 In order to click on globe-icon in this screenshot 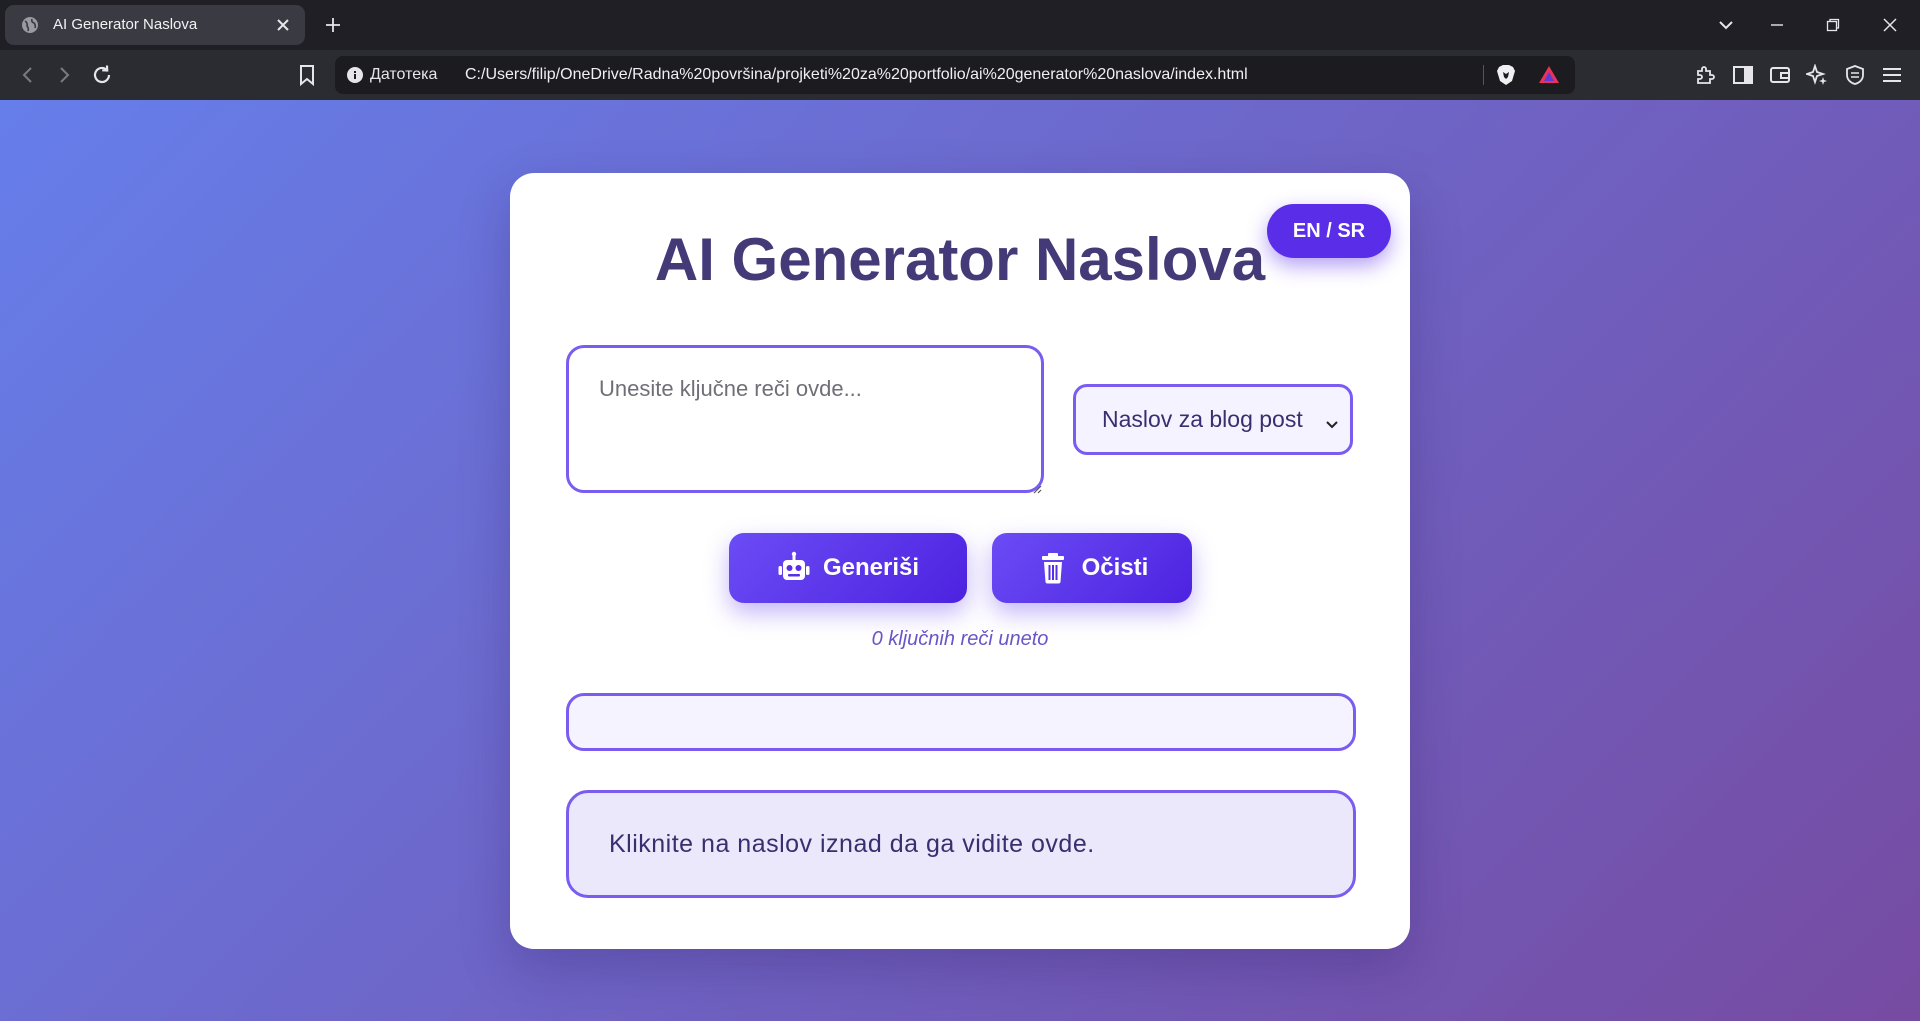, I will do `click(30, 25)`.